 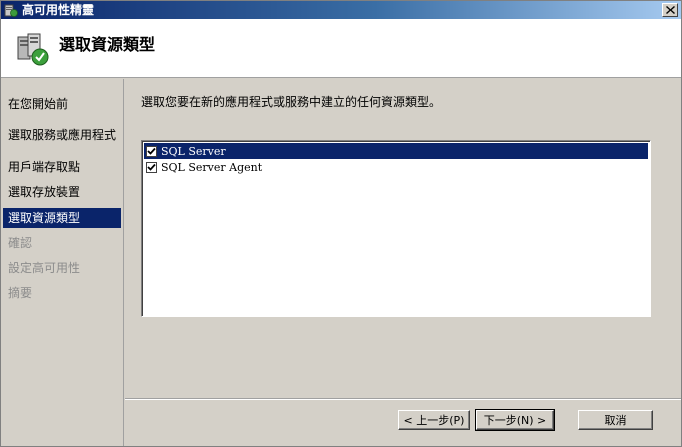 What do you see at coordinates (44, 268) in the screenshot?
I see `step-configure-high-availability: 設定高可用性` at bounding box center [44, 268].